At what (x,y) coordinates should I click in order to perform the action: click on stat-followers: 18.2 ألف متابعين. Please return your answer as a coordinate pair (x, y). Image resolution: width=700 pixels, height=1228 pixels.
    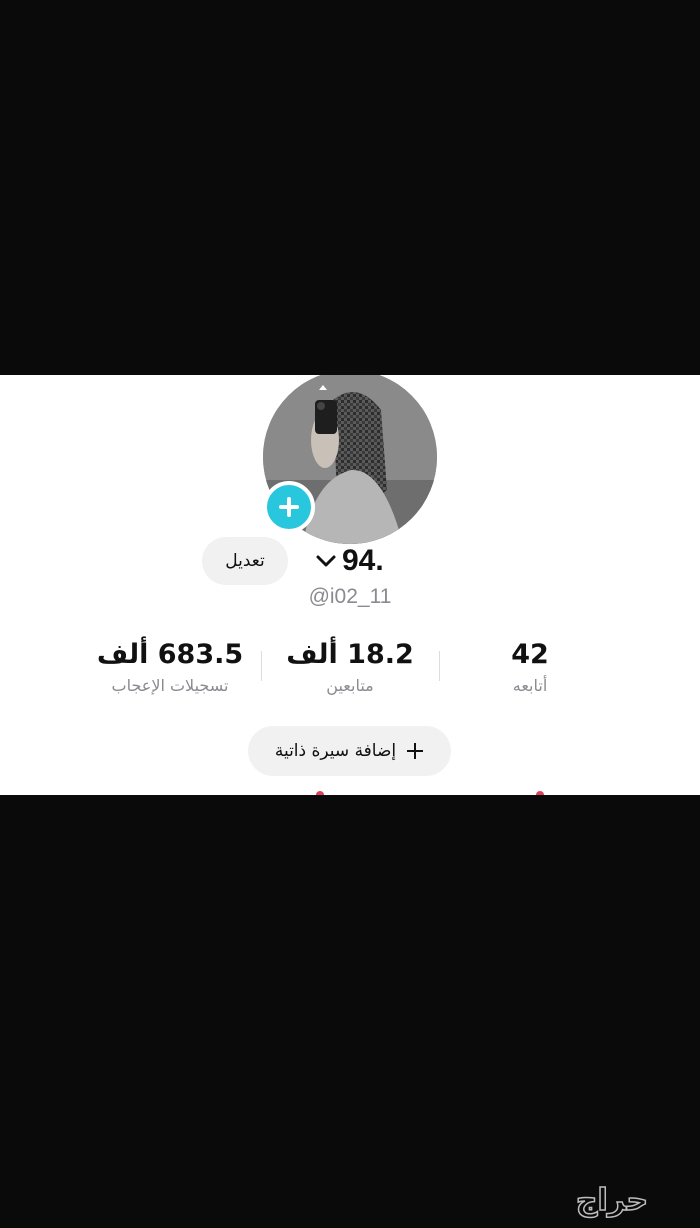
    Looking at the image, I should click on (350, 667).